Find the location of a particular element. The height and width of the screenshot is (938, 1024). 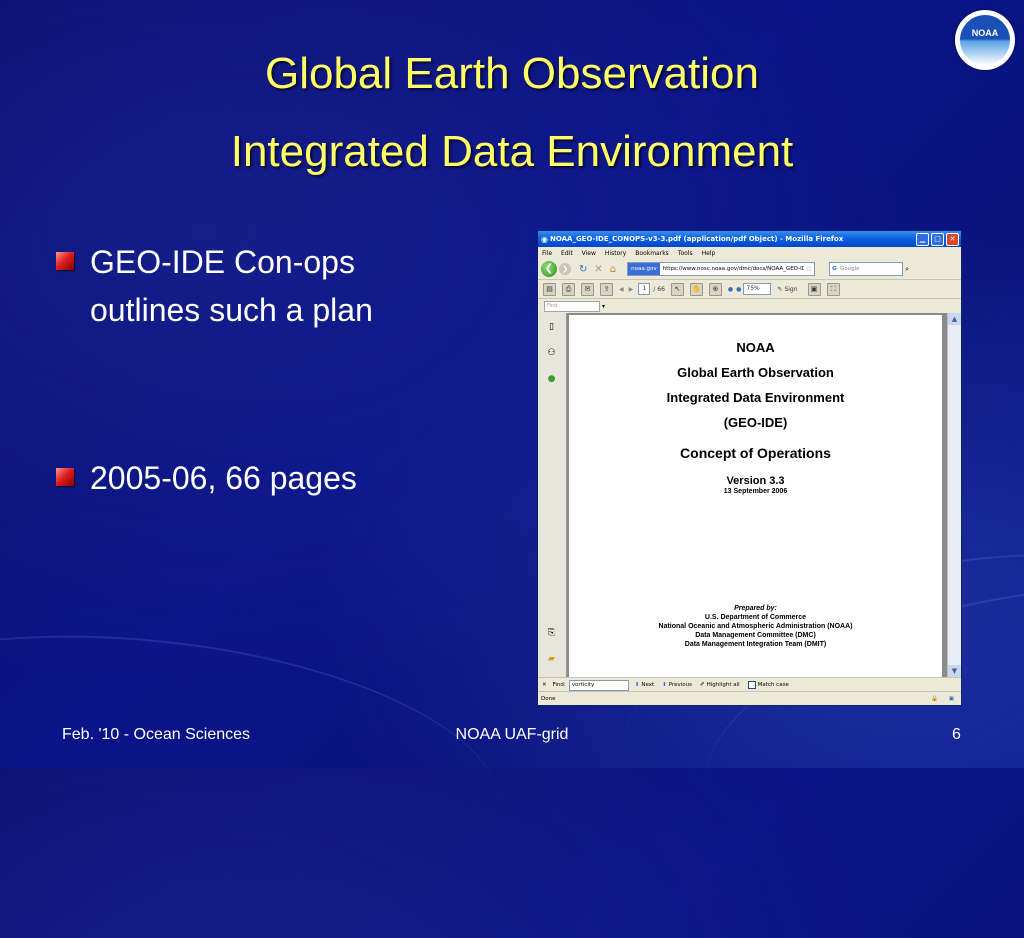

bullet-item: 2005-06, 66 pages is located at coordinates (206, 478).